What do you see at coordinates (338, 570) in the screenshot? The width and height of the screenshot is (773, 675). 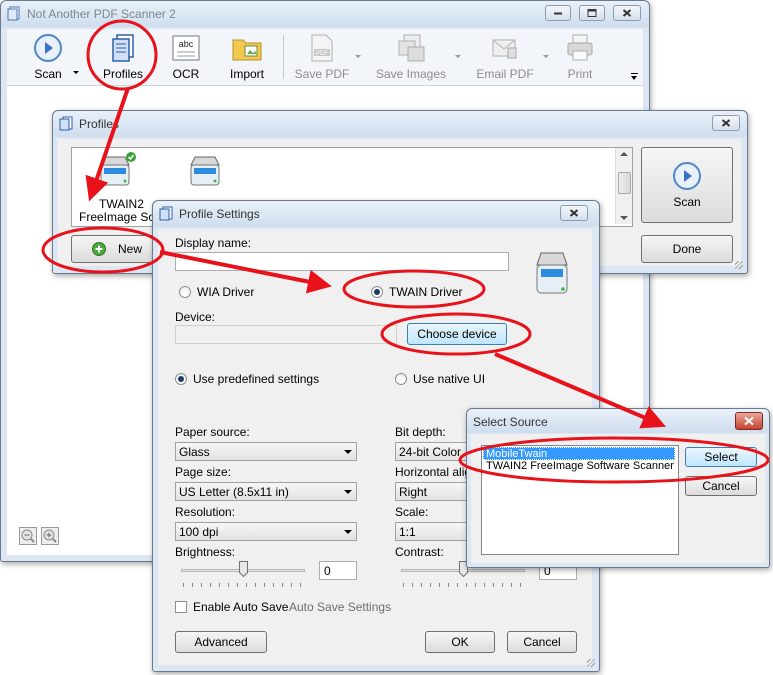 I see `brightness-input: 0` at bounding box center [338, 570].